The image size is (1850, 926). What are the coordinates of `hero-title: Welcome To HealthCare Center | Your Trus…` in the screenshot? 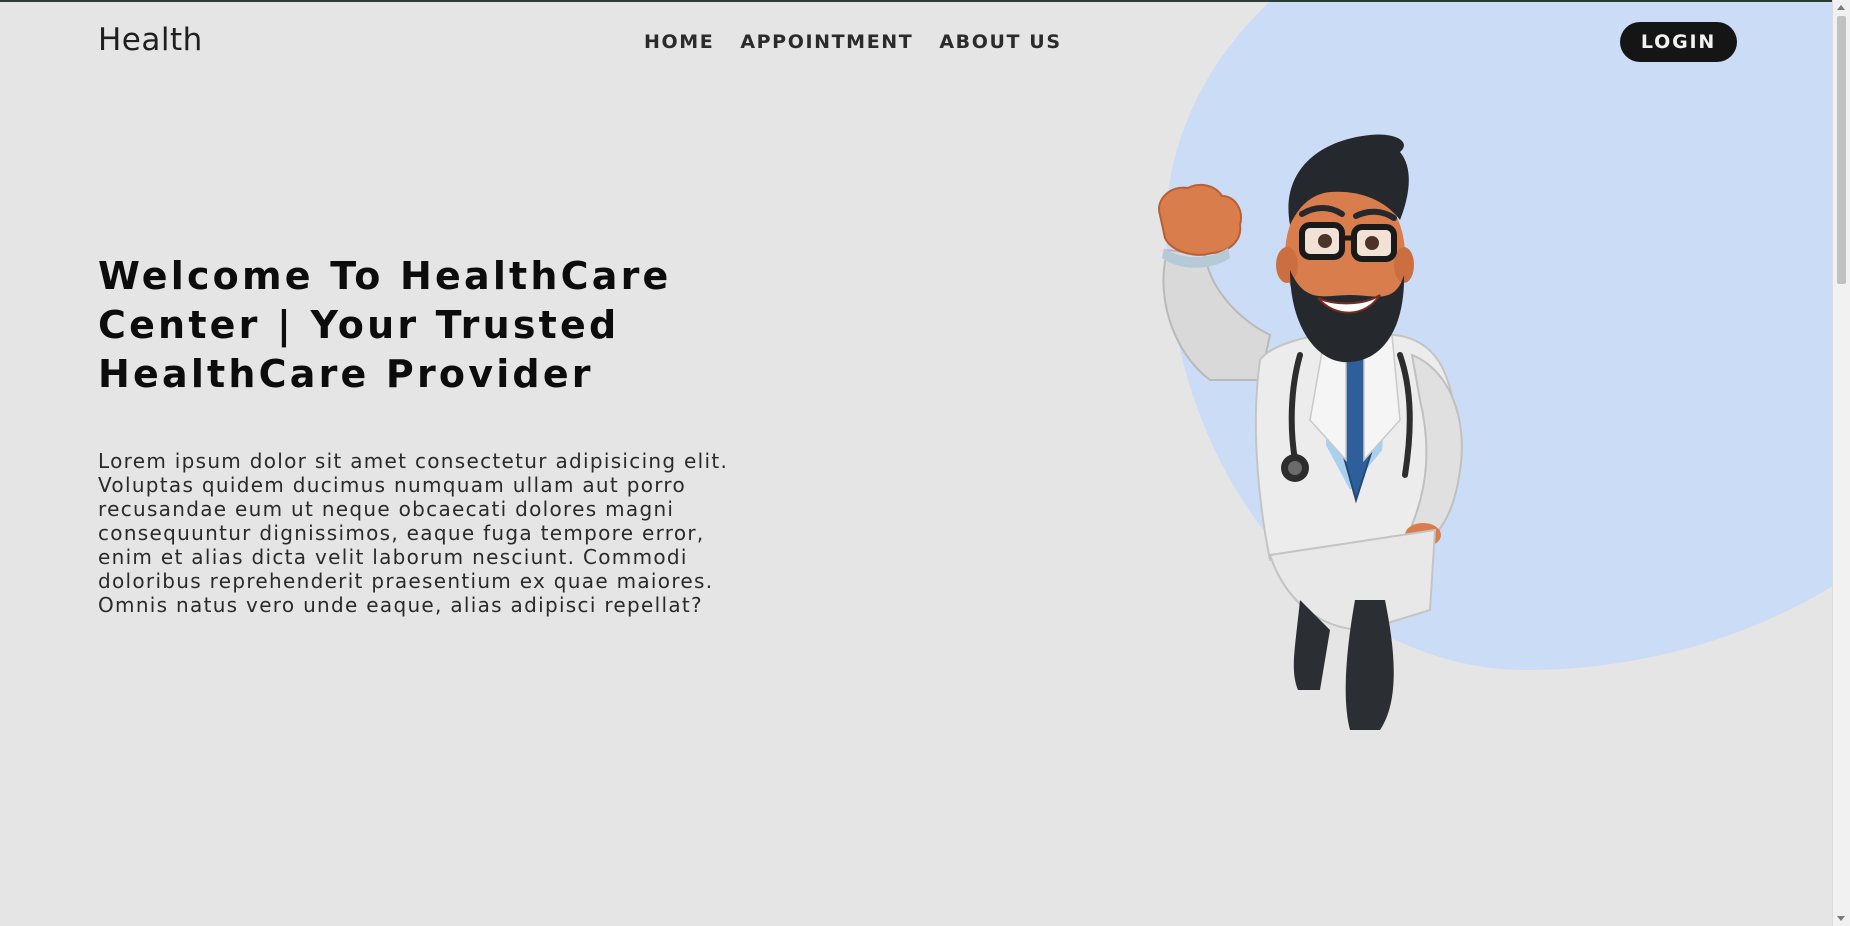 It's located at (385, 325).